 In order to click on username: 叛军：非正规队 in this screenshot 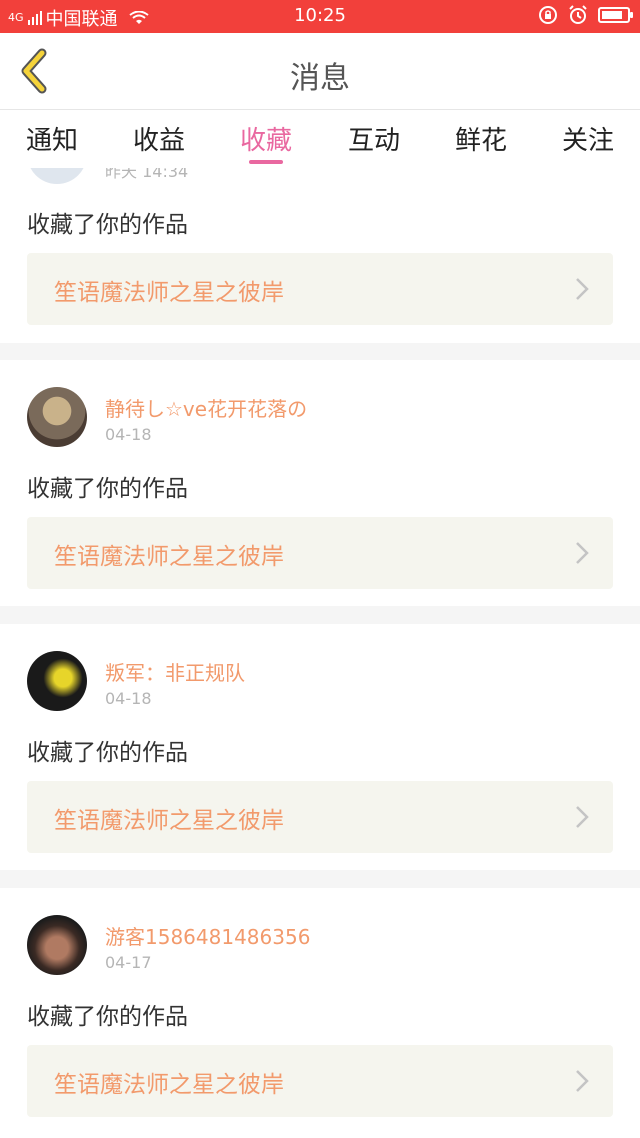, I will do `click(175, 671)`.